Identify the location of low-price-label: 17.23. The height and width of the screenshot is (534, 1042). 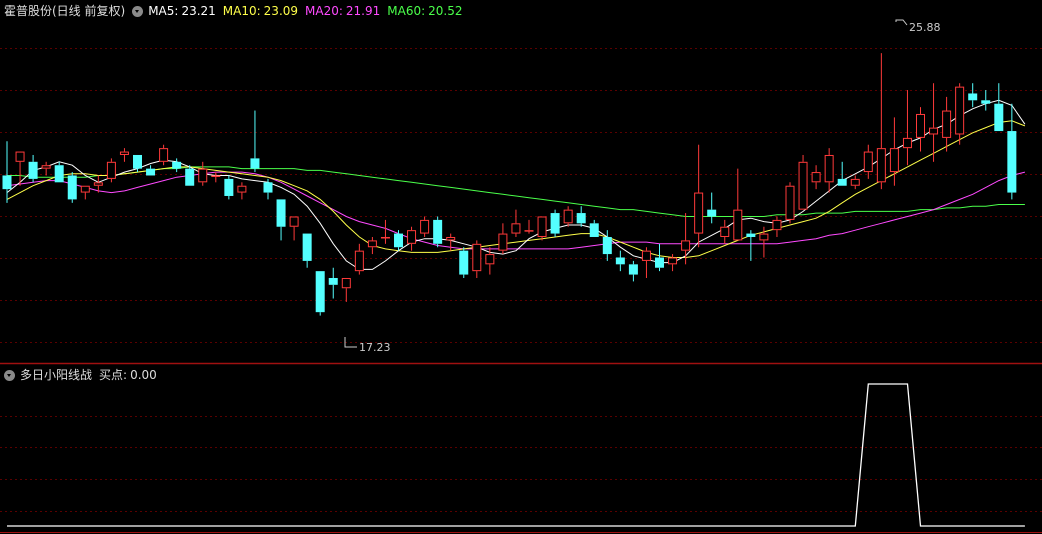
(375, 347).